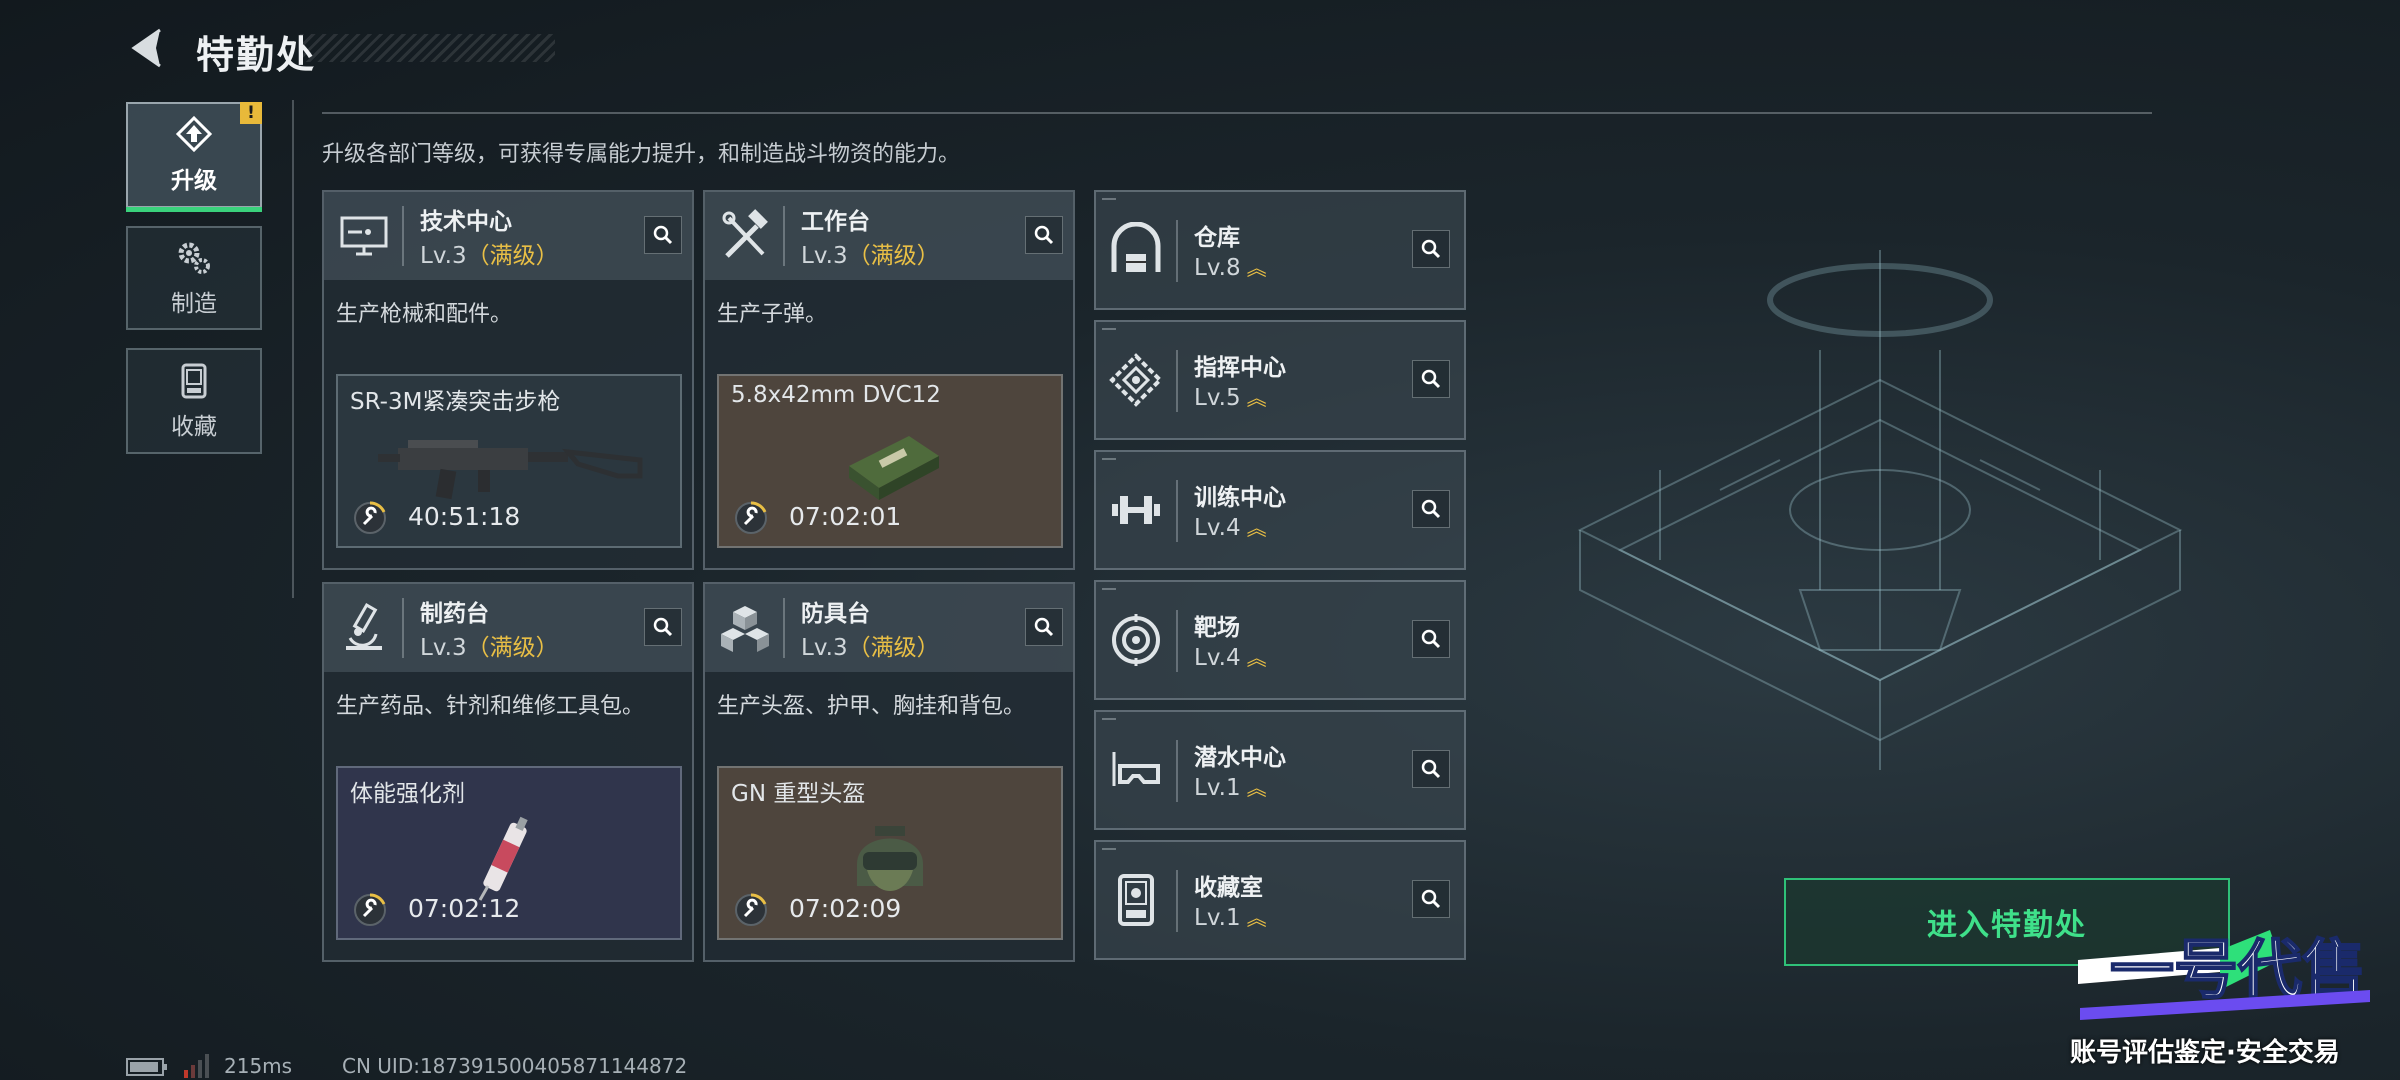 This screenshot has width=2400, height=1080. I want to click on ammo-box-image, so click(894, 468).